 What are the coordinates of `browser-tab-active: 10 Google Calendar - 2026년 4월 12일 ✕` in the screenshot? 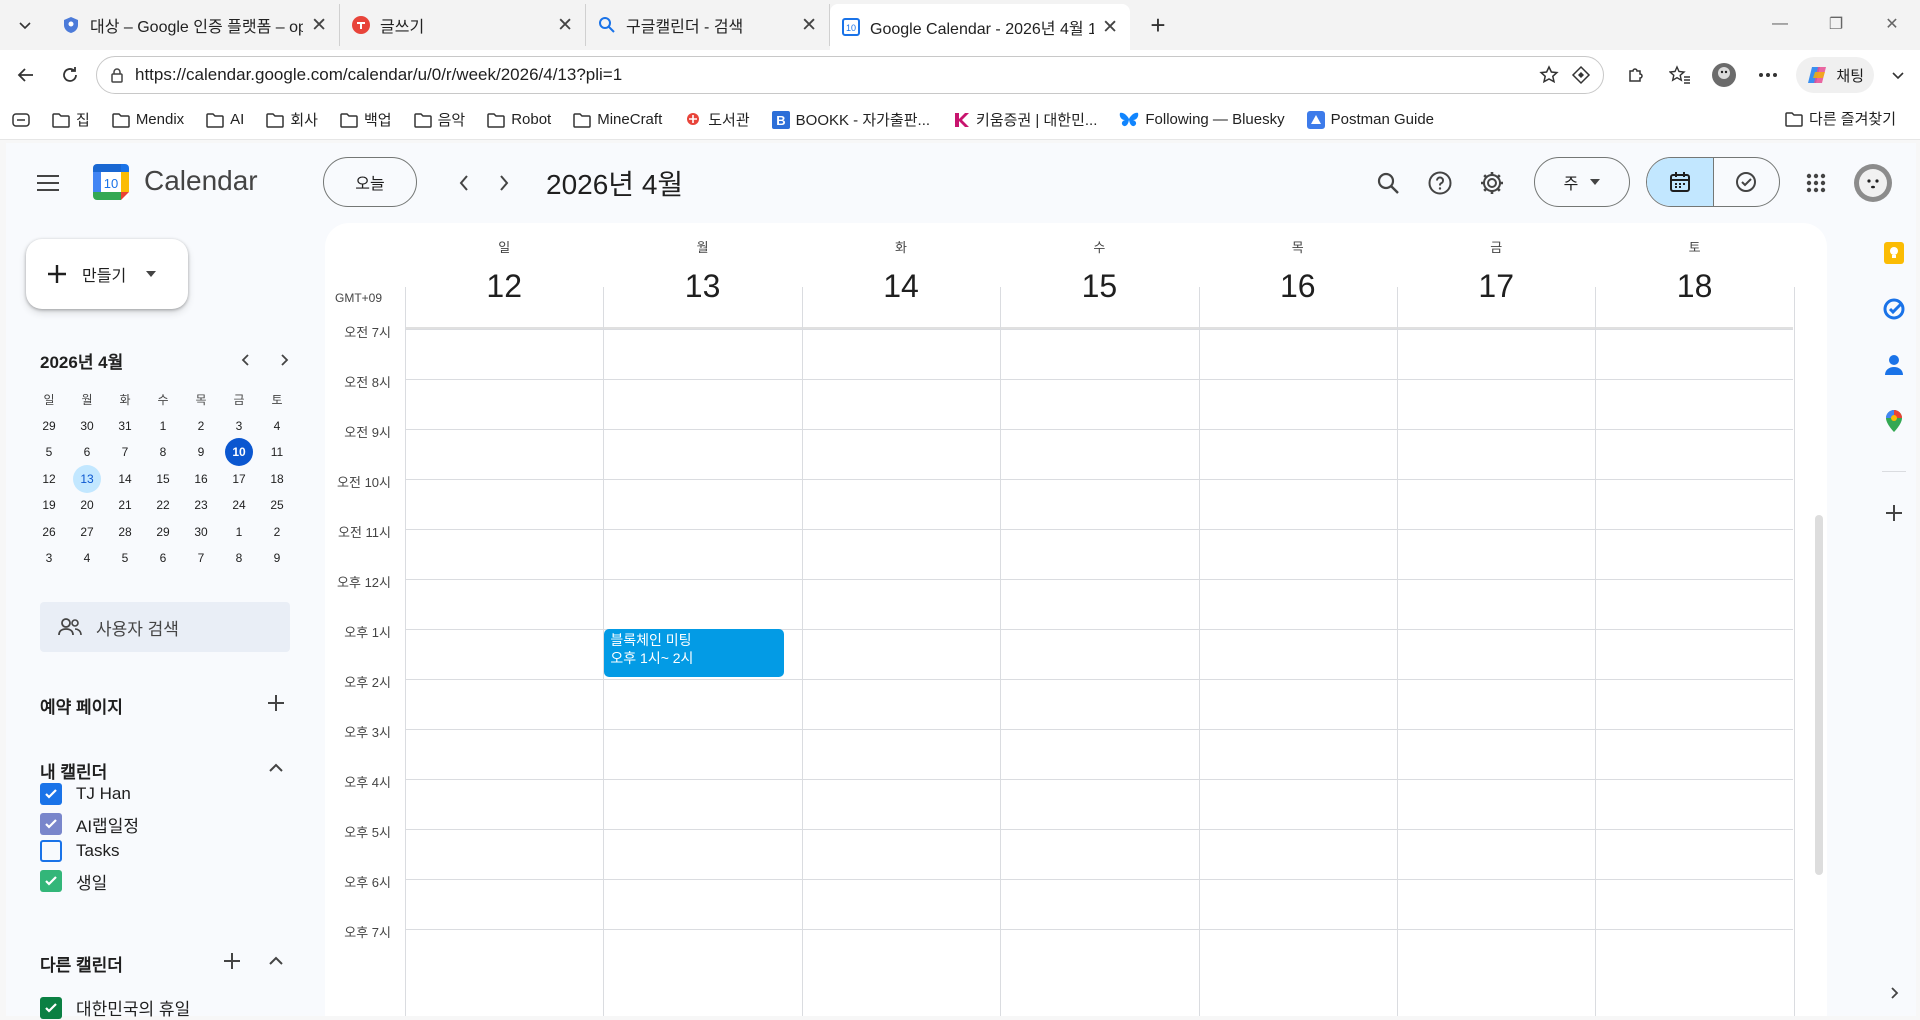 It's located at (980, 27).